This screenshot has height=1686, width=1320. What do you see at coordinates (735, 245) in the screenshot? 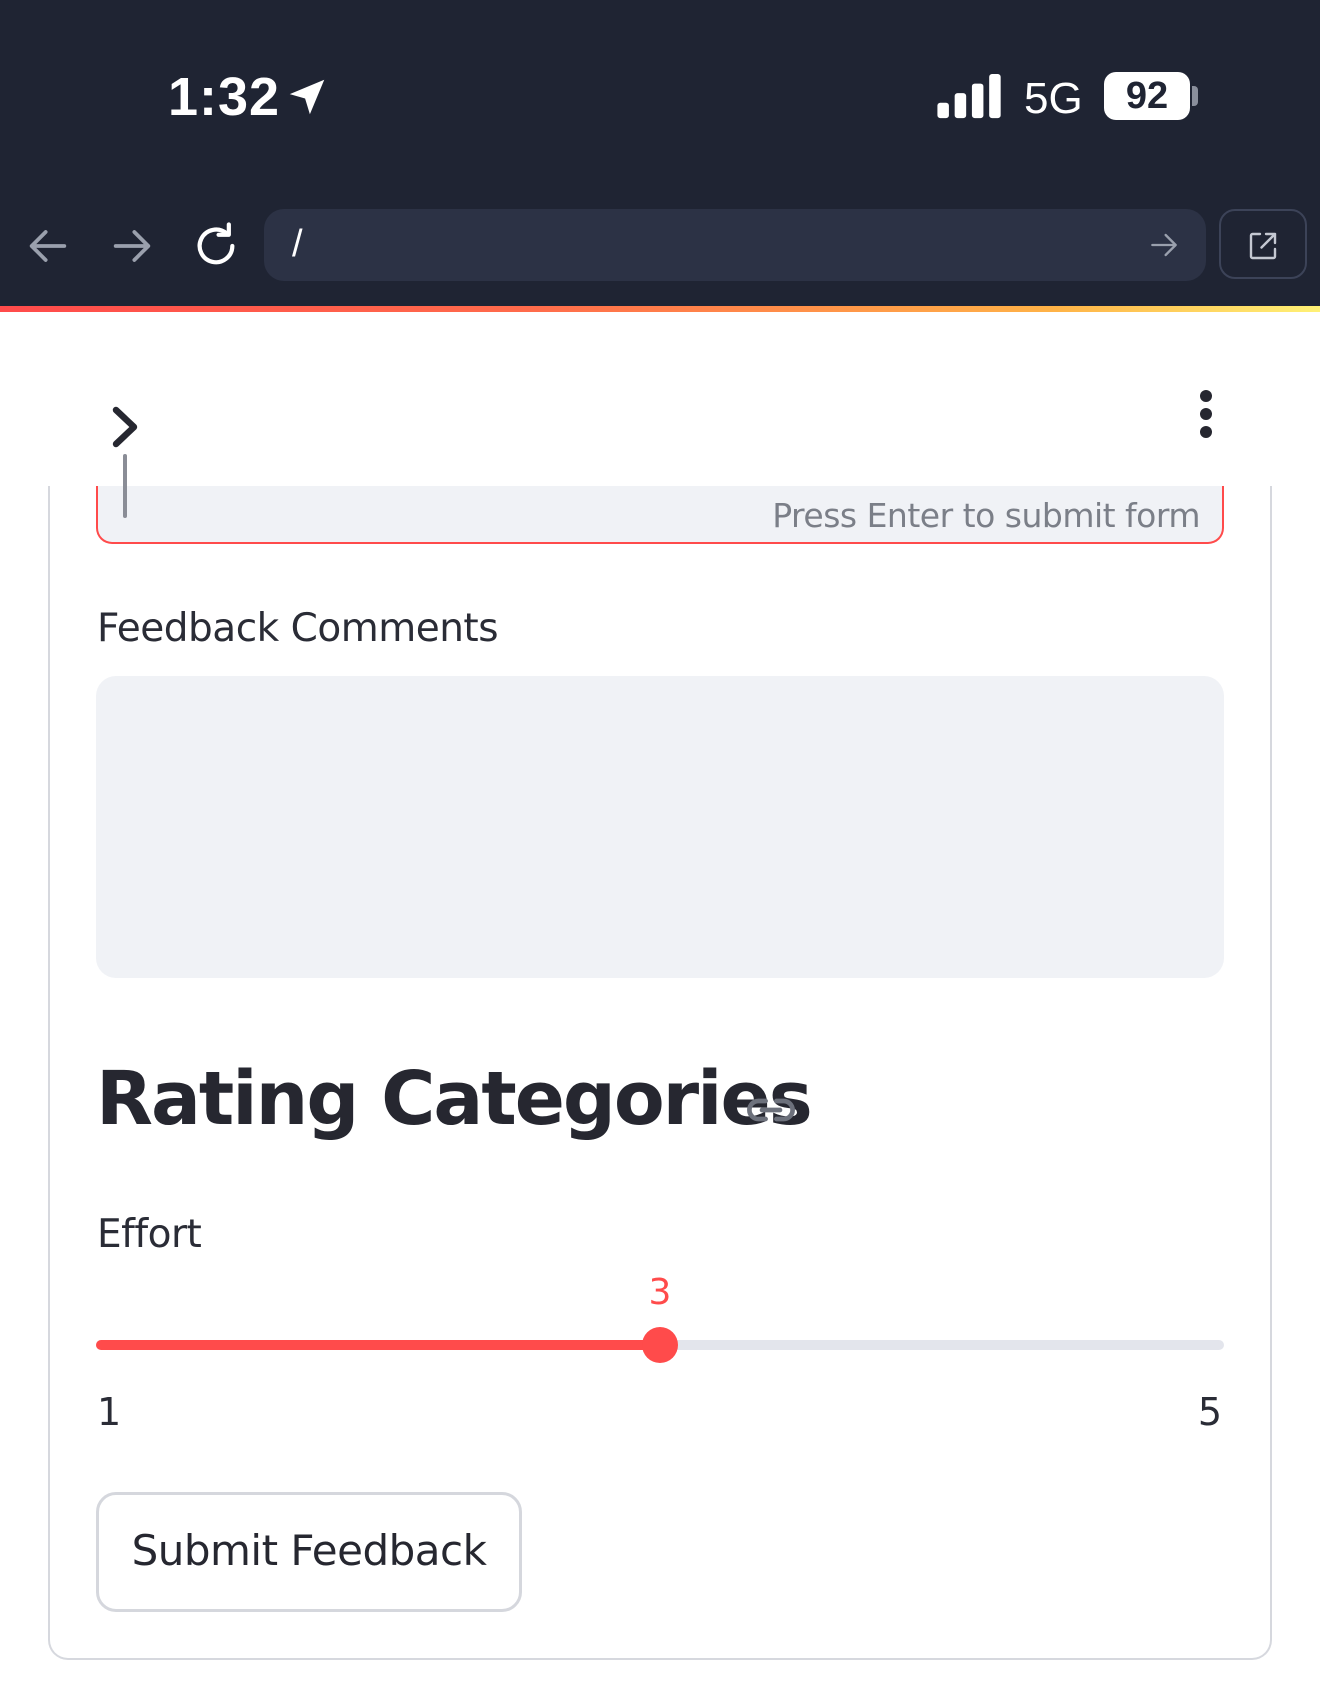
I see `url-bar: /` at bounding box center [735, 245].